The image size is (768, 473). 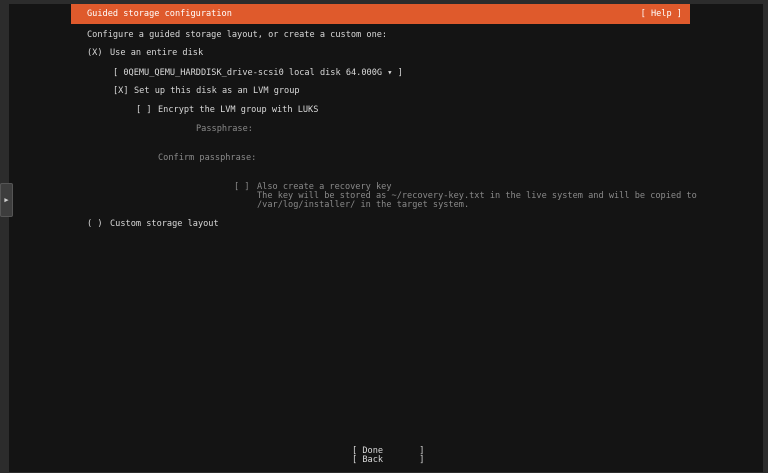 What do you see at coordinates (95, 53) in the screenshot?
I see `entire-disk-radio: (X)` at bounding box center [95, 53].